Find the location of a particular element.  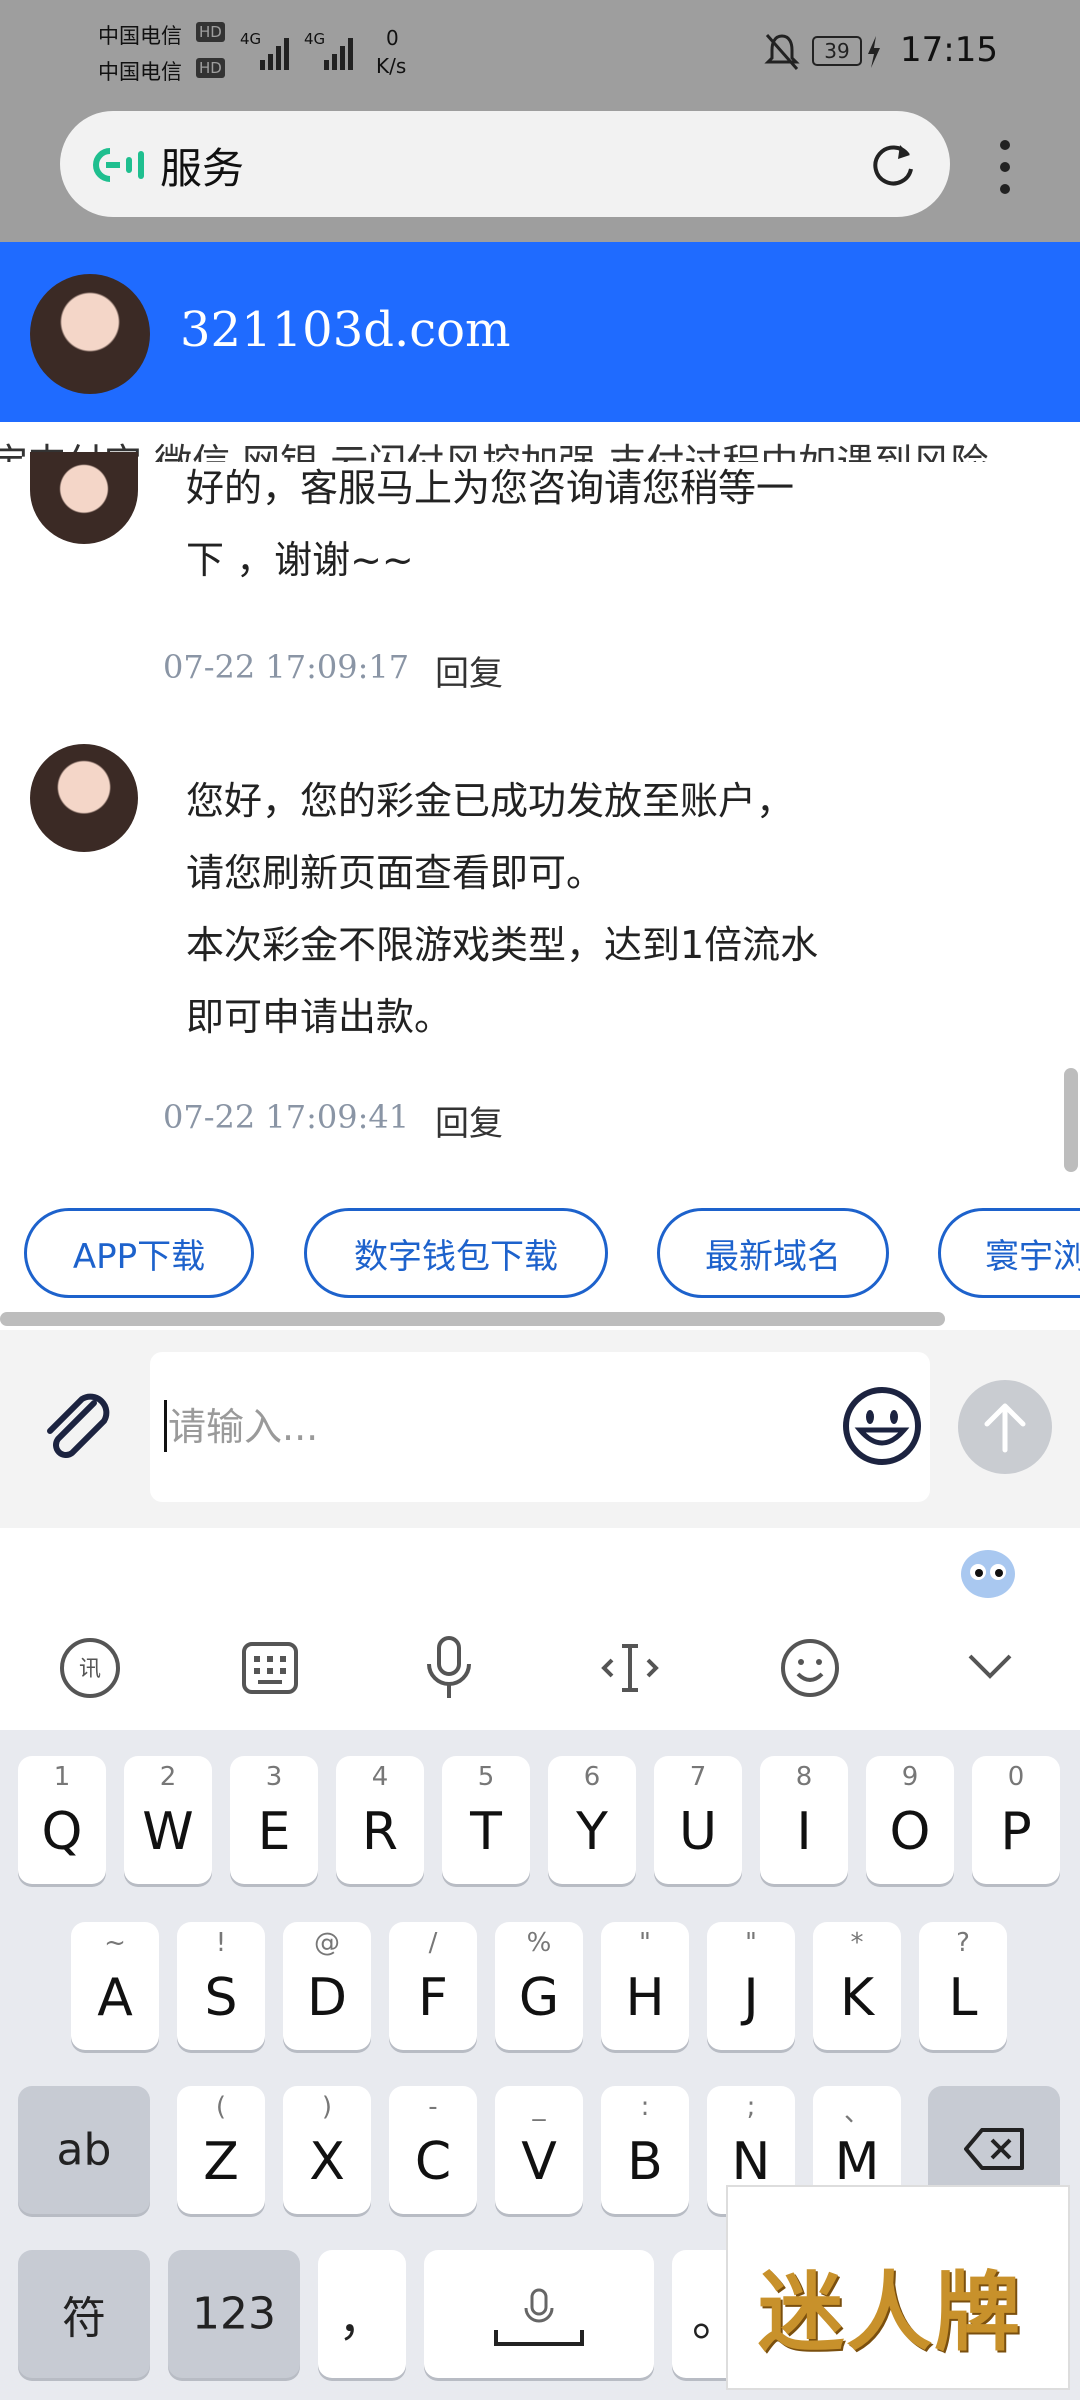

message-line: 请您刷新页面查看即可。 is located at coordinates (395, 873).